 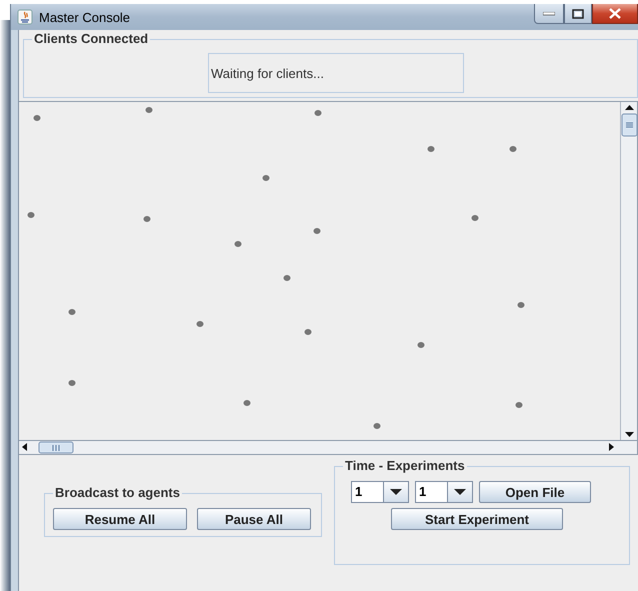 What do you see at coordinates (254, 519) in the screenshot?
I see `pause-all-button: Pause All` at bounding box center [254, 519].